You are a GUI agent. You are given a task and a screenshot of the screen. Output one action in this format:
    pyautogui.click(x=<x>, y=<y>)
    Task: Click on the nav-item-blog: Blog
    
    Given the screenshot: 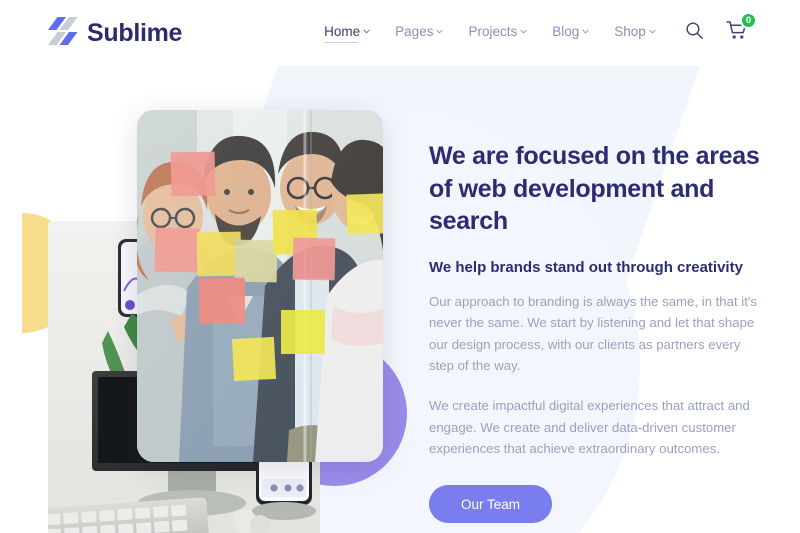 What is the action you would take?
    pyautogui.click(x=570, y=33)
    